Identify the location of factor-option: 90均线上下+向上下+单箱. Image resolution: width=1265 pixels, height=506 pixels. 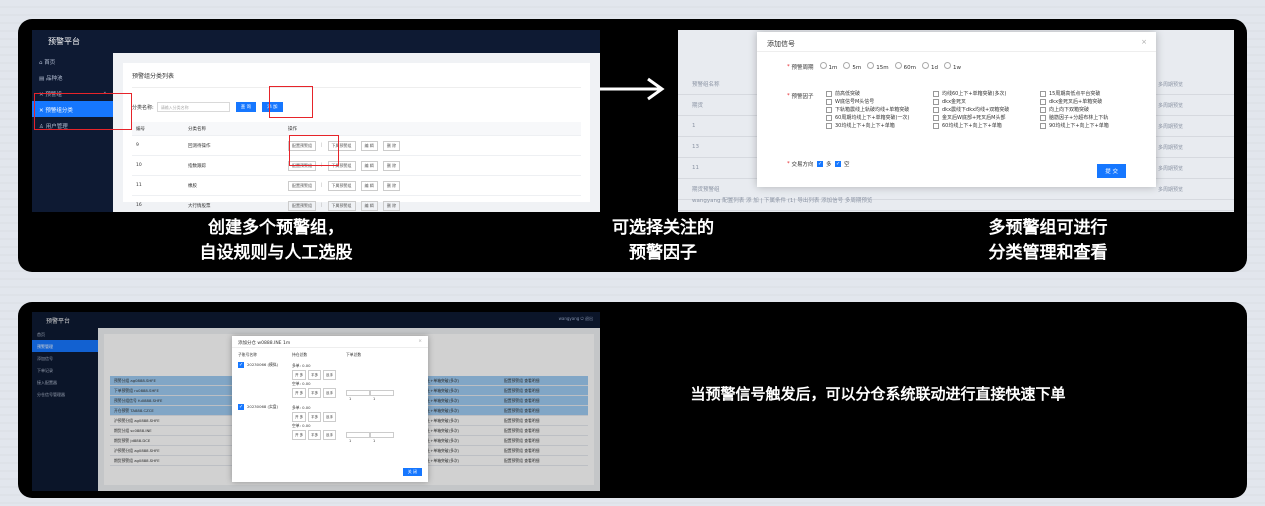
(1096, 126).